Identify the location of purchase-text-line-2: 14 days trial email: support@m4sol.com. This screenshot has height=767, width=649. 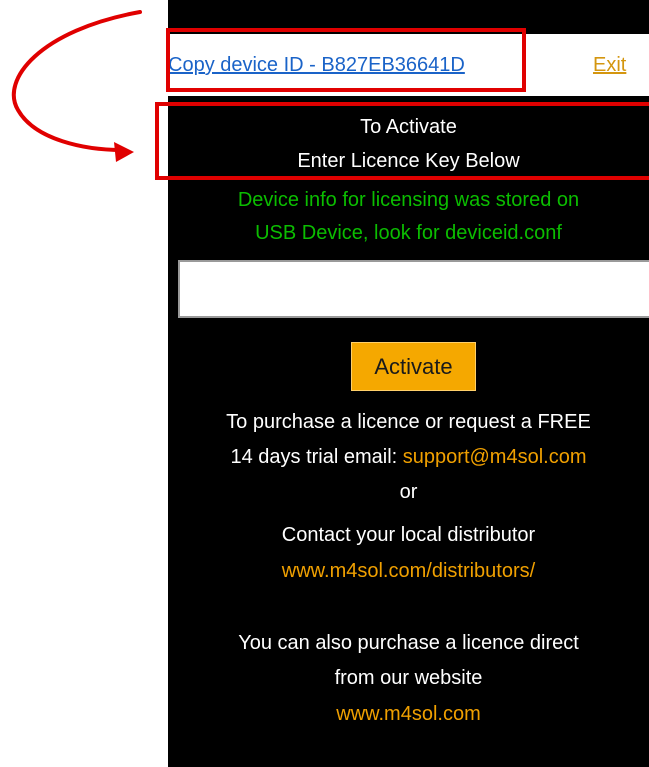
(408, 457).